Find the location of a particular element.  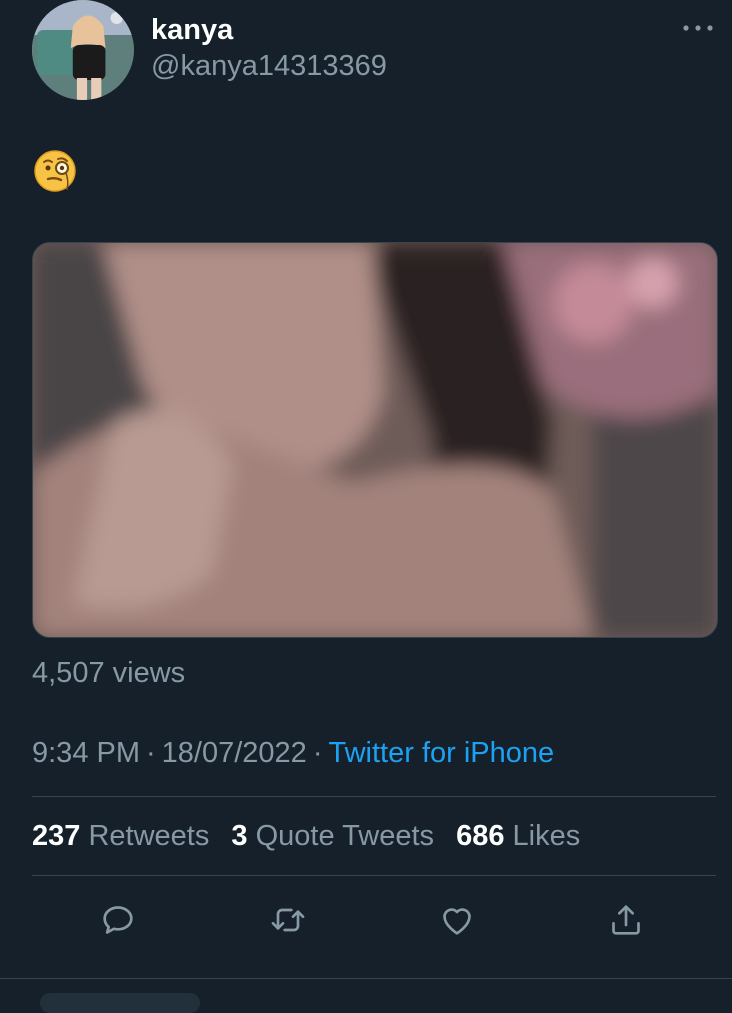

more-horizontal-icon is located at coordinates (698, 28).